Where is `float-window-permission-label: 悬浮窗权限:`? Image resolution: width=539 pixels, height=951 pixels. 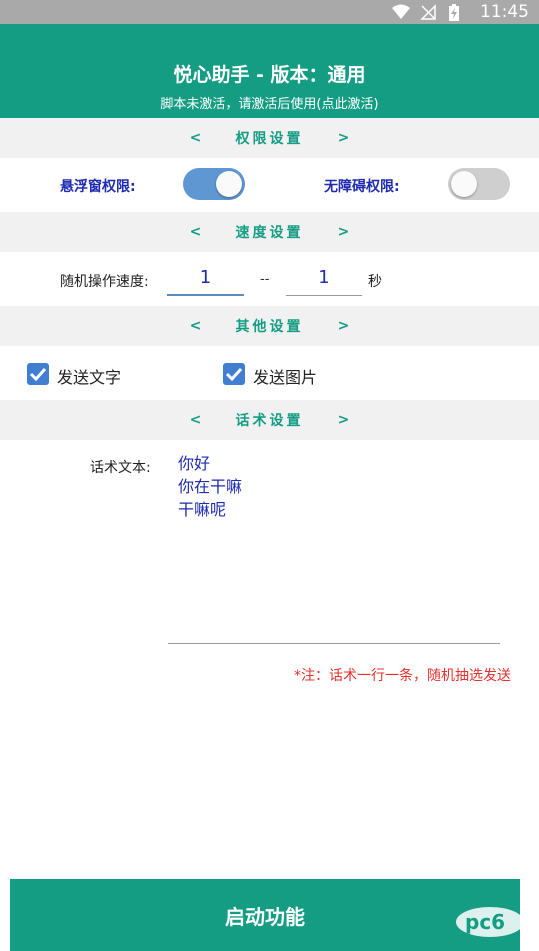
float-window-permission-label: 悬浮窗权限: is located at coordinates (98, 187).